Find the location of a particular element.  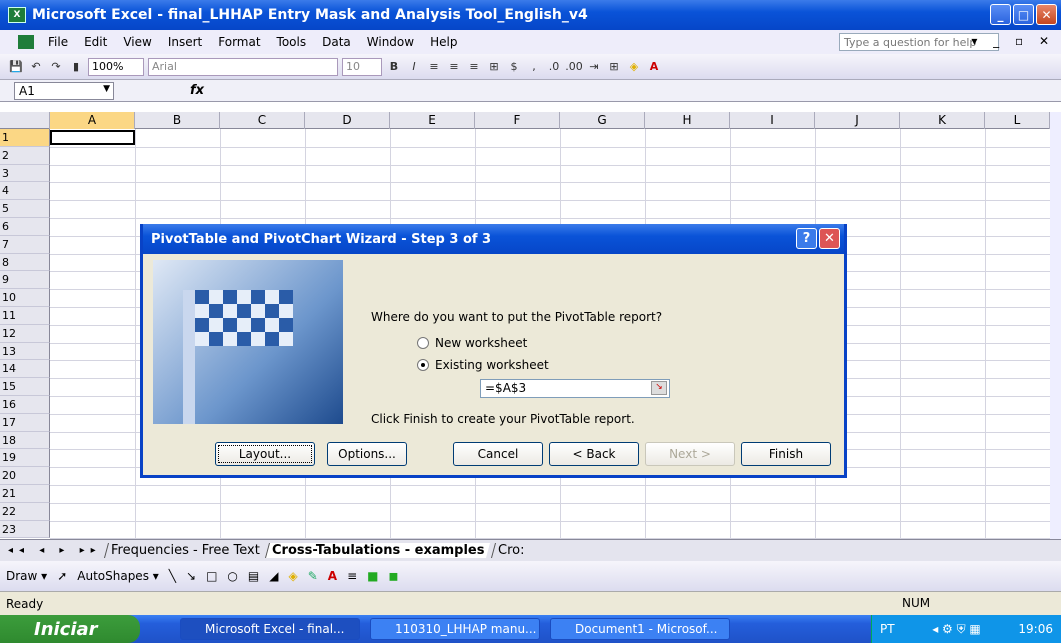

language-indicator: PT is located at coordinates (887, 629).